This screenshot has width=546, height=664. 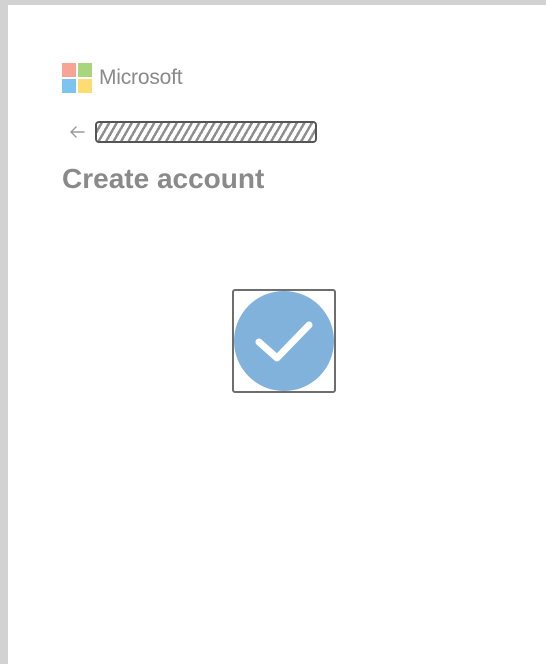 What do you see at coordinates (85, 70) in the screenshot?
I see `logo-tile-green` at bounding box center [85, 70].